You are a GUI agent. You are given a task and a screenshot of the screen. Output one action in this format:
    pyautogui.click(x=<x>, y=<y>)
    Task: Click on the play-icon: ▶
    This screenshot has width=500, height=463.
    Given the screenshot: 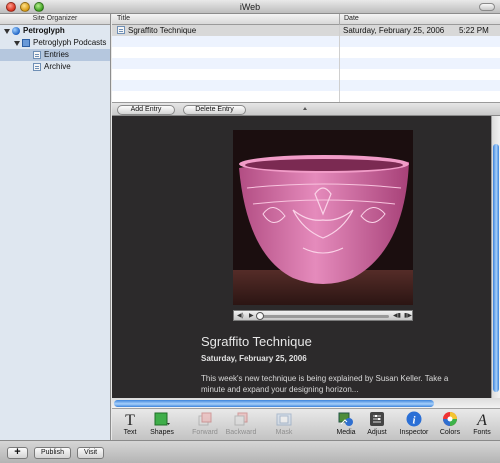 What is the action you would take?
    pyautogui.click(x=251, y=316)
    